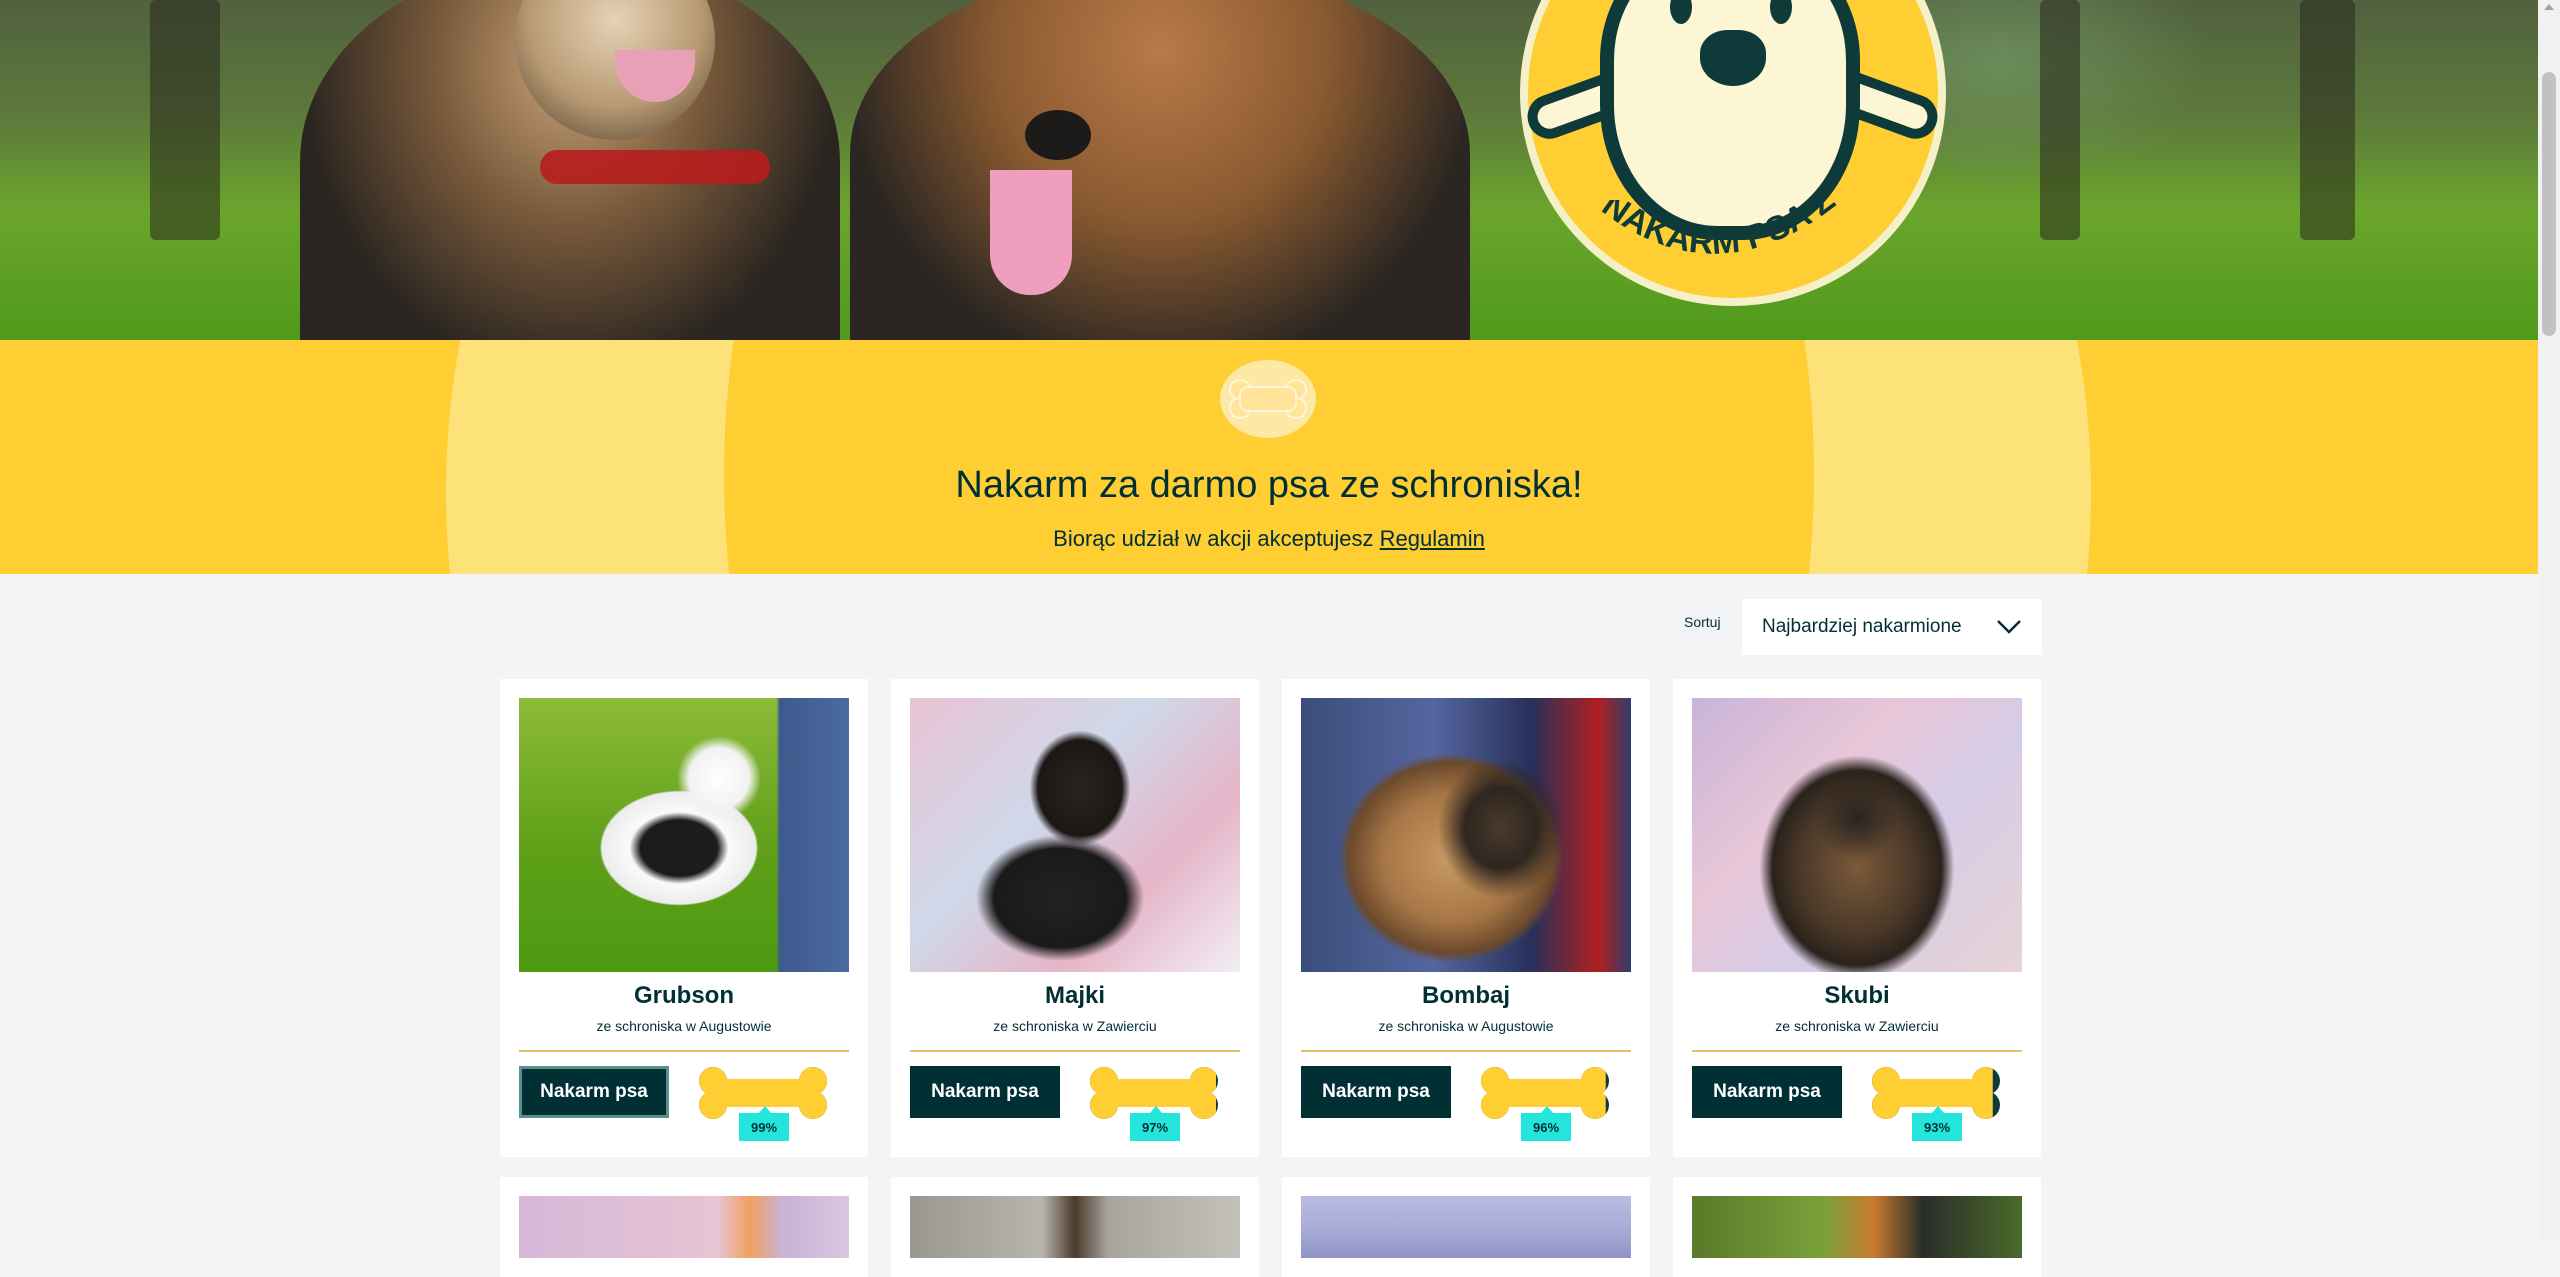  What do you see at coordinates (1075, 995) in the screenshot?
I see `dog-name: Majki` at bounding box center [1075, 995].